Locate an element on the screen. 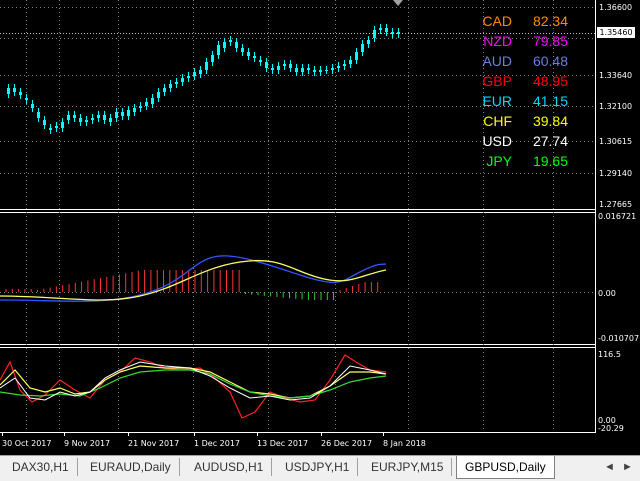 Image resolution: width=640 pixels, height=481 pixels. legend-row-chf: CHF 39.84 is located at coordinates (524, 123).